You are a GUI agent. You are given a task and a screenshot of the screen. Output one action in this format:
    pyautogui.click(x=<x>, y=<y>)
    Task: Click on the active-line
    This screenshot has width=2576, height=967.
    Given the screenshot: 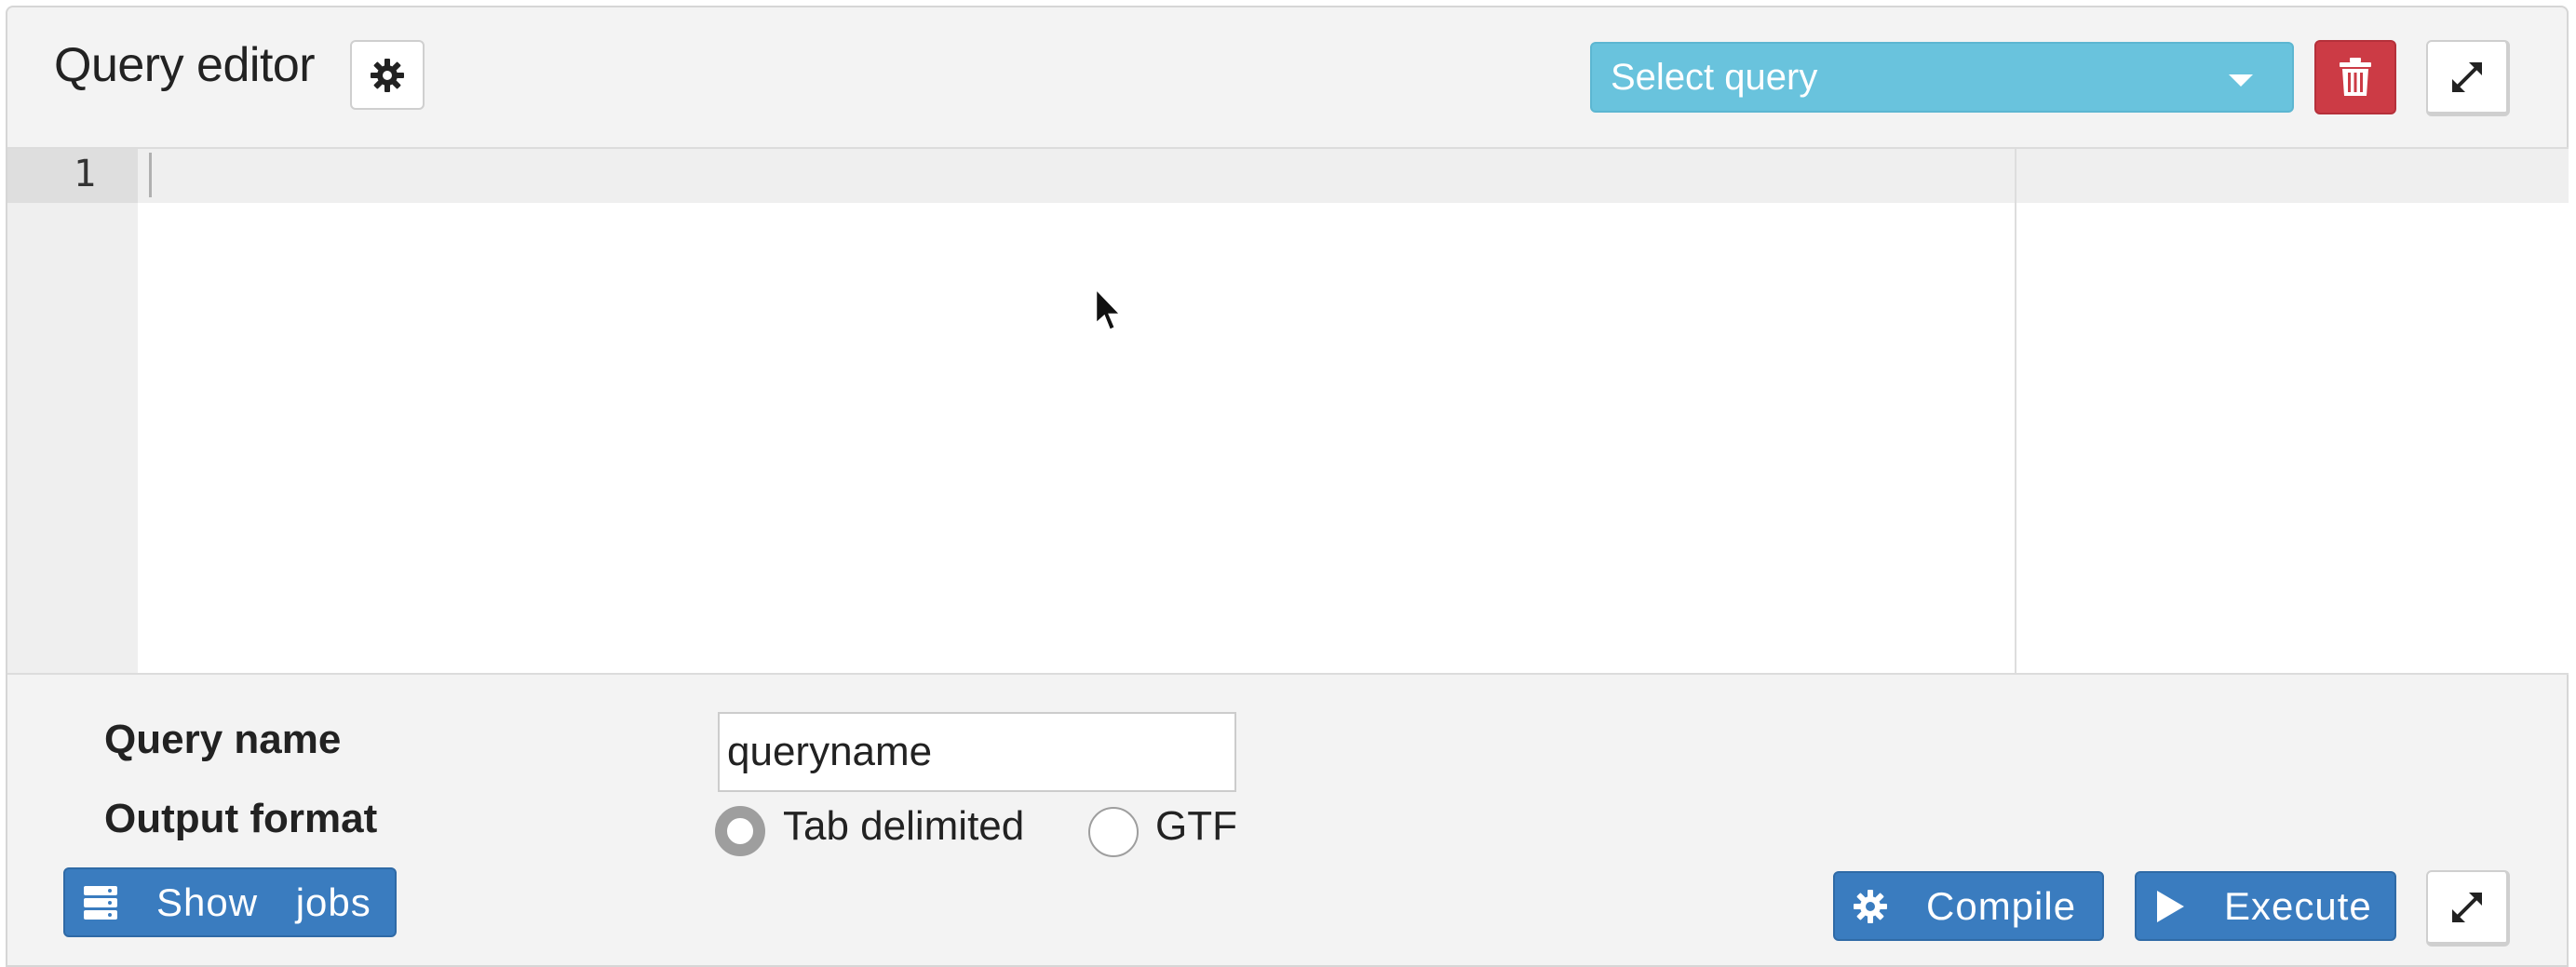 What is the action you would take?
    pyautogui.click(x=1353, y=176)
    